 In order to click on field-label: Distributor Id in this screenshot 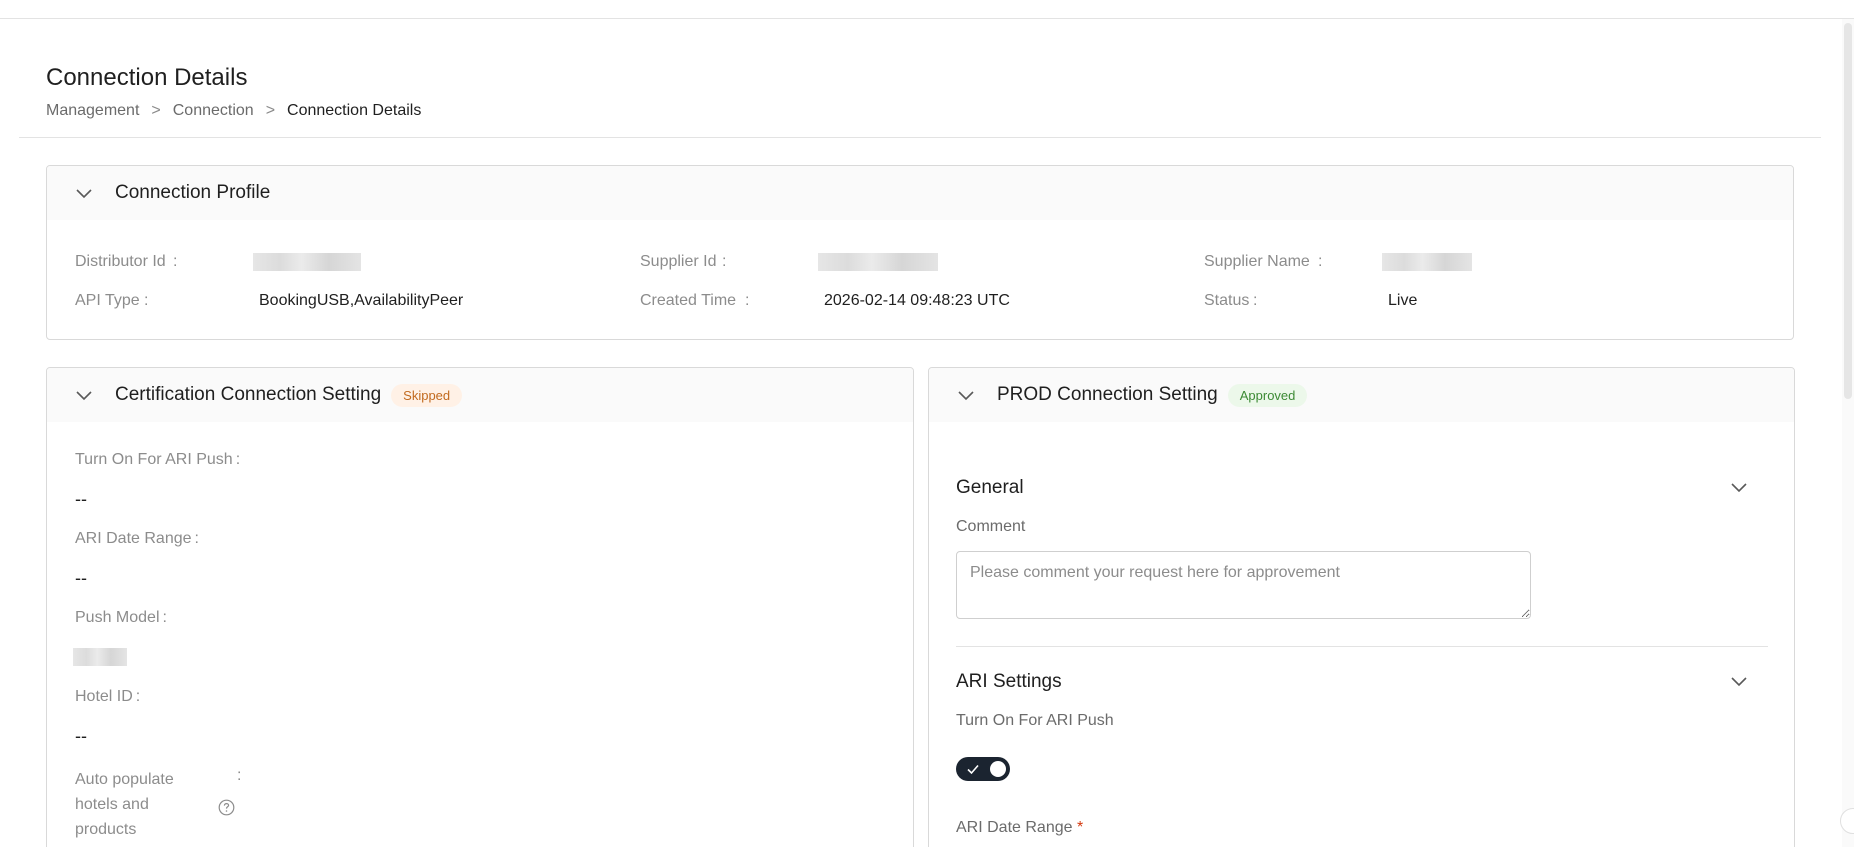, I will do `click(120, 261)`.